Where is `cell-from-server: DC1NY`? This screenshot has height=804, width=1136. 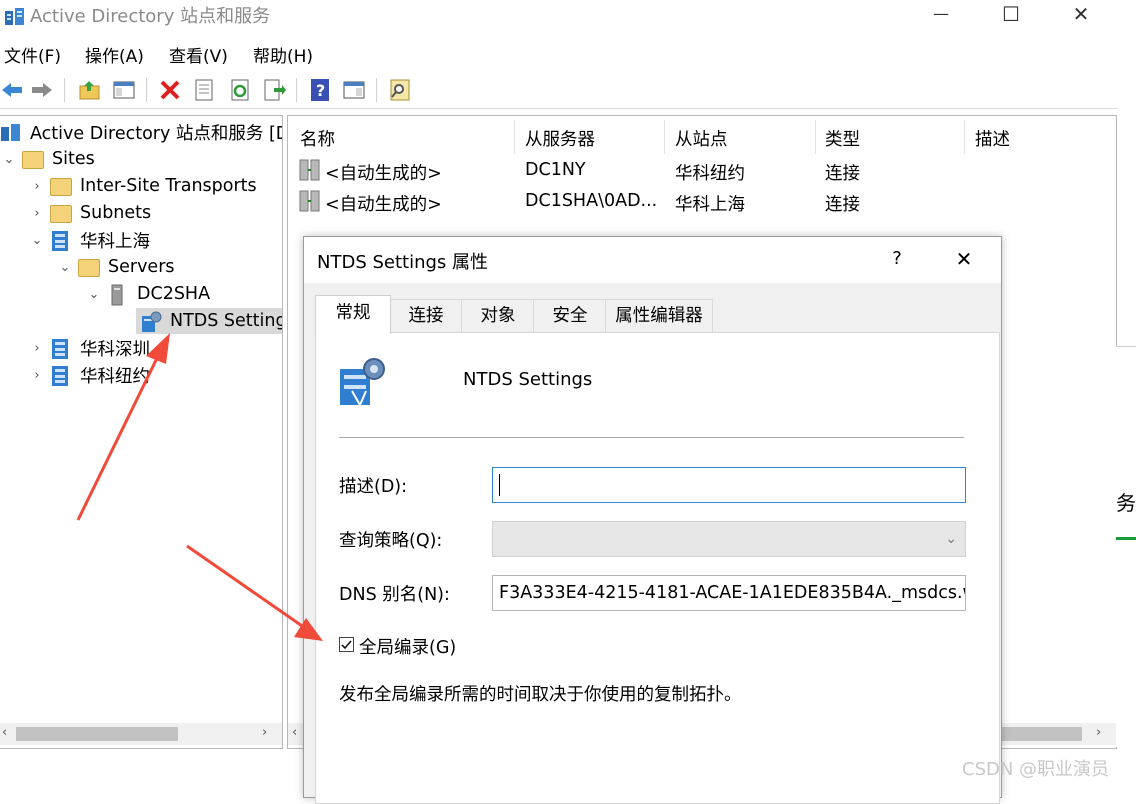
cell-from-server: DC1NY is located at coordinates (555, 170).